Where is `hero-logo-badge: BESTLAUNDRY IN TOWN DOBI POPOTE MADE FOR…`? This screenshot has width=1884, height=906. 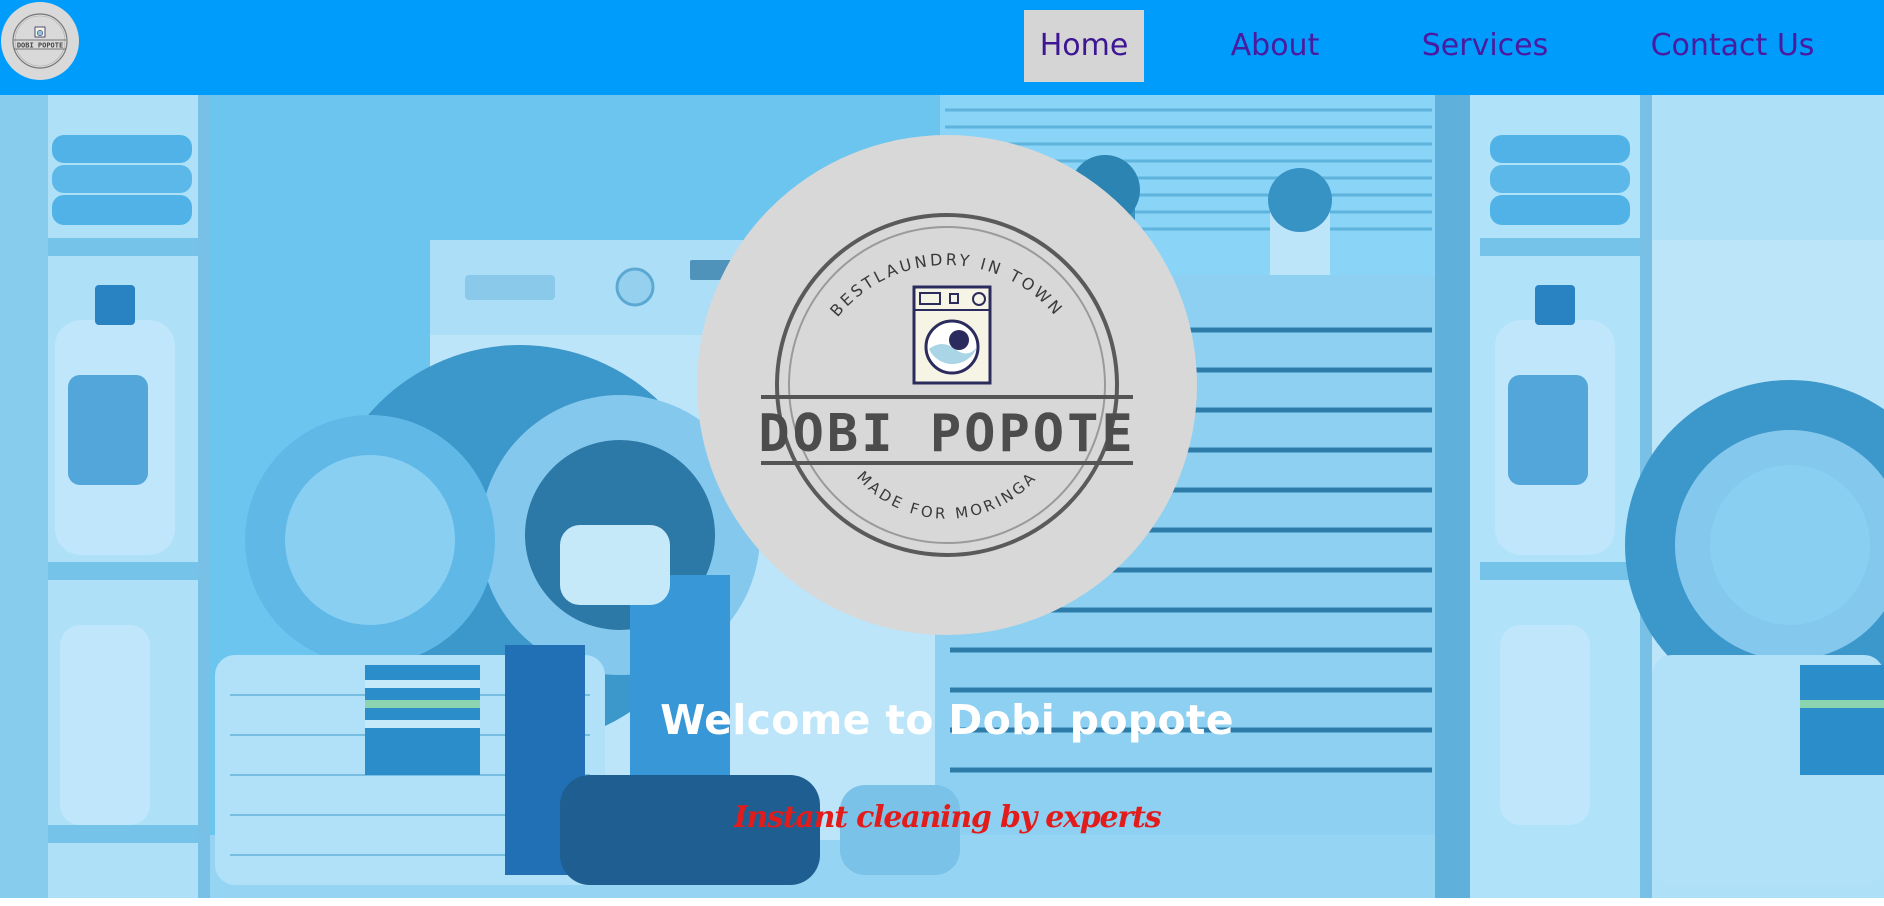
hero-logo-badge: BESTLAUNDRY IN TOWN DOBI POPOTE MADE FOR… is located at coordinates (946, 385).